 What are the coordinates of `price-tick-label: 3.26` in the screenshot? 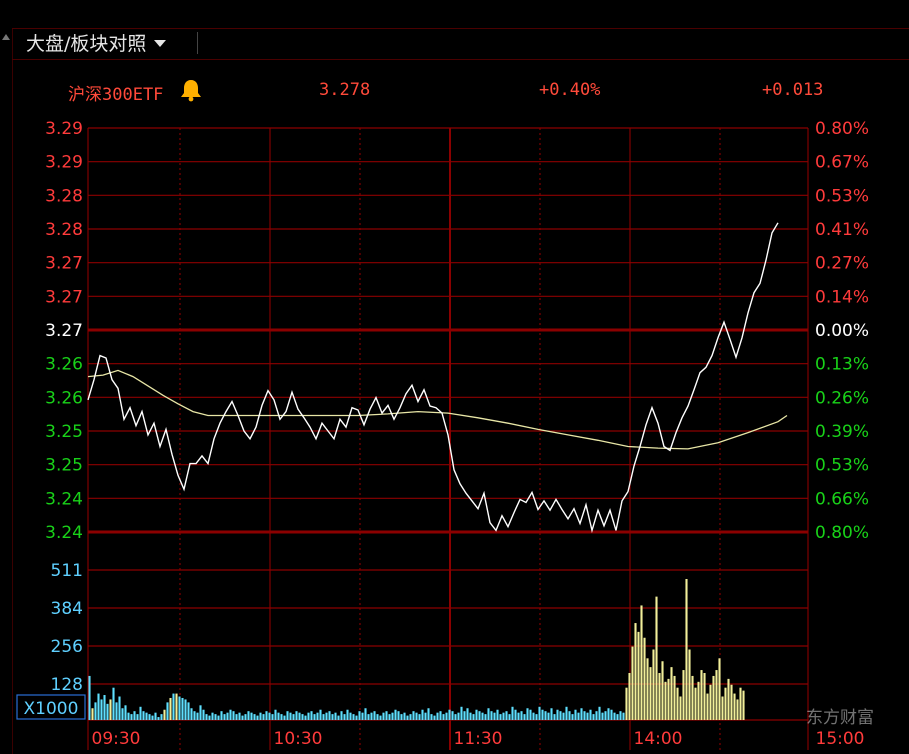 It's located at (64, 398).